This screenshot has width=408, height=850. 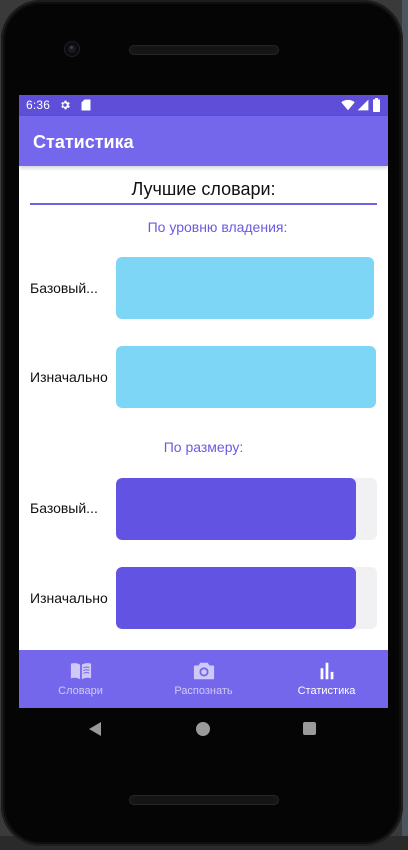 I want to click on recent-apps-icon, so click(x=309, y=728).